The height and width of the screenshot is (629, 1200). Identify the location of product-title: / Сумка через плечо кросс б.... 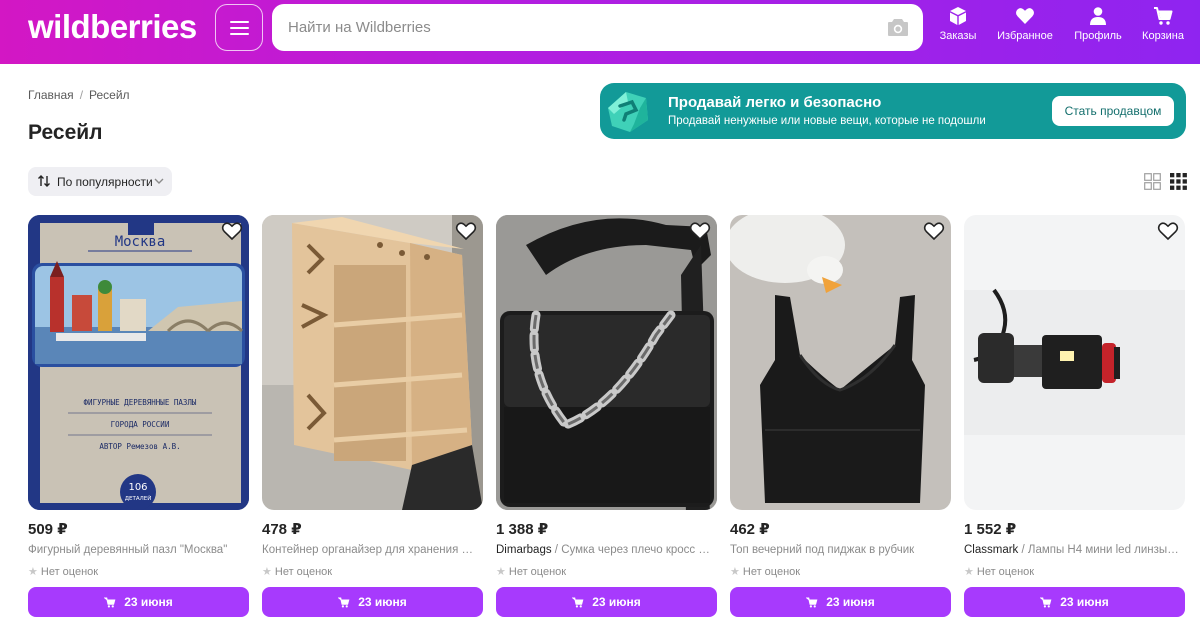
(631, 550).